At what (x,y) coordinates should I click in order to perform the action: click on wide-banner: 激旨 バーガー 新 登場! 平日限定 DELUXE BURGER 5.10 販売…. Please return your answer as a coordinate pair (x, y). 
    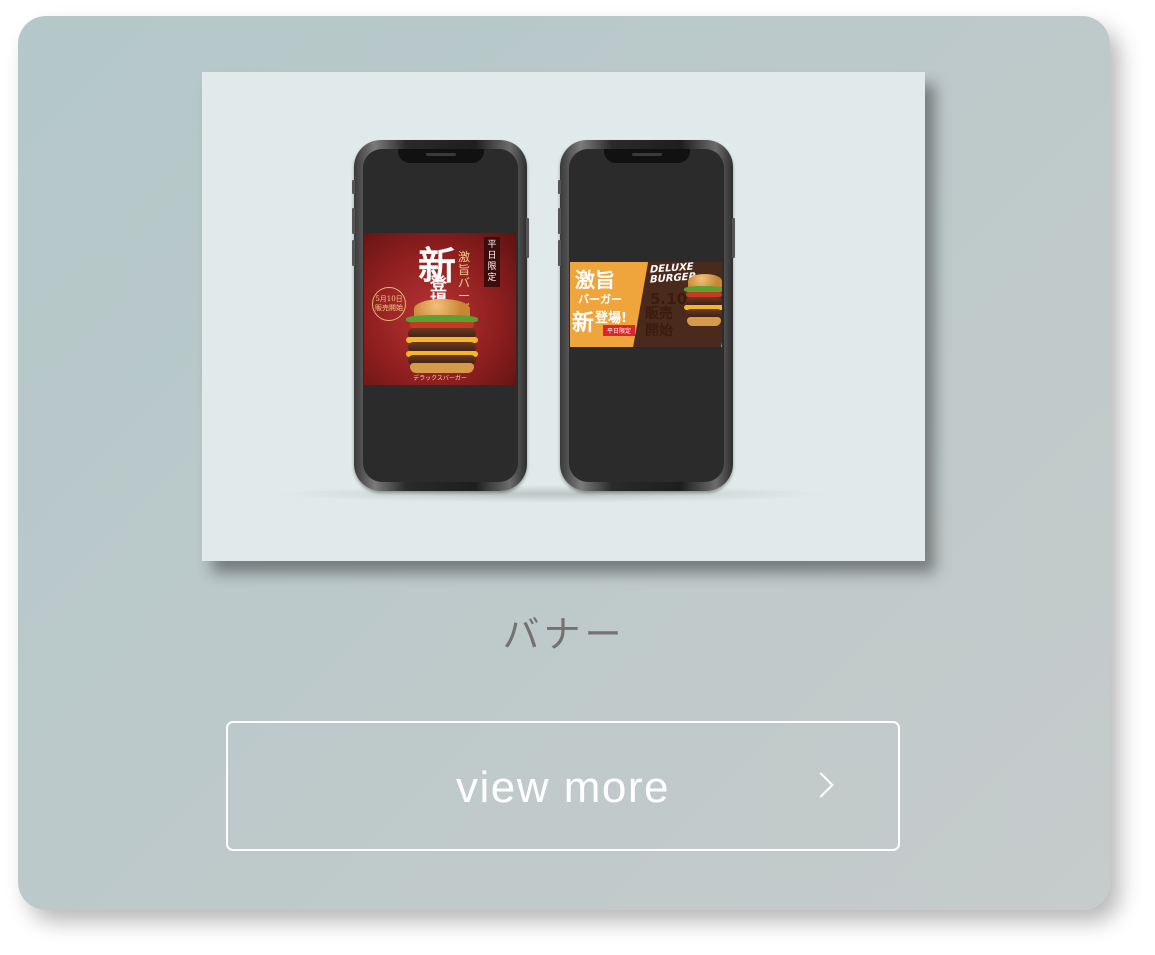
    Looking at the image, I should click on (646, 304).